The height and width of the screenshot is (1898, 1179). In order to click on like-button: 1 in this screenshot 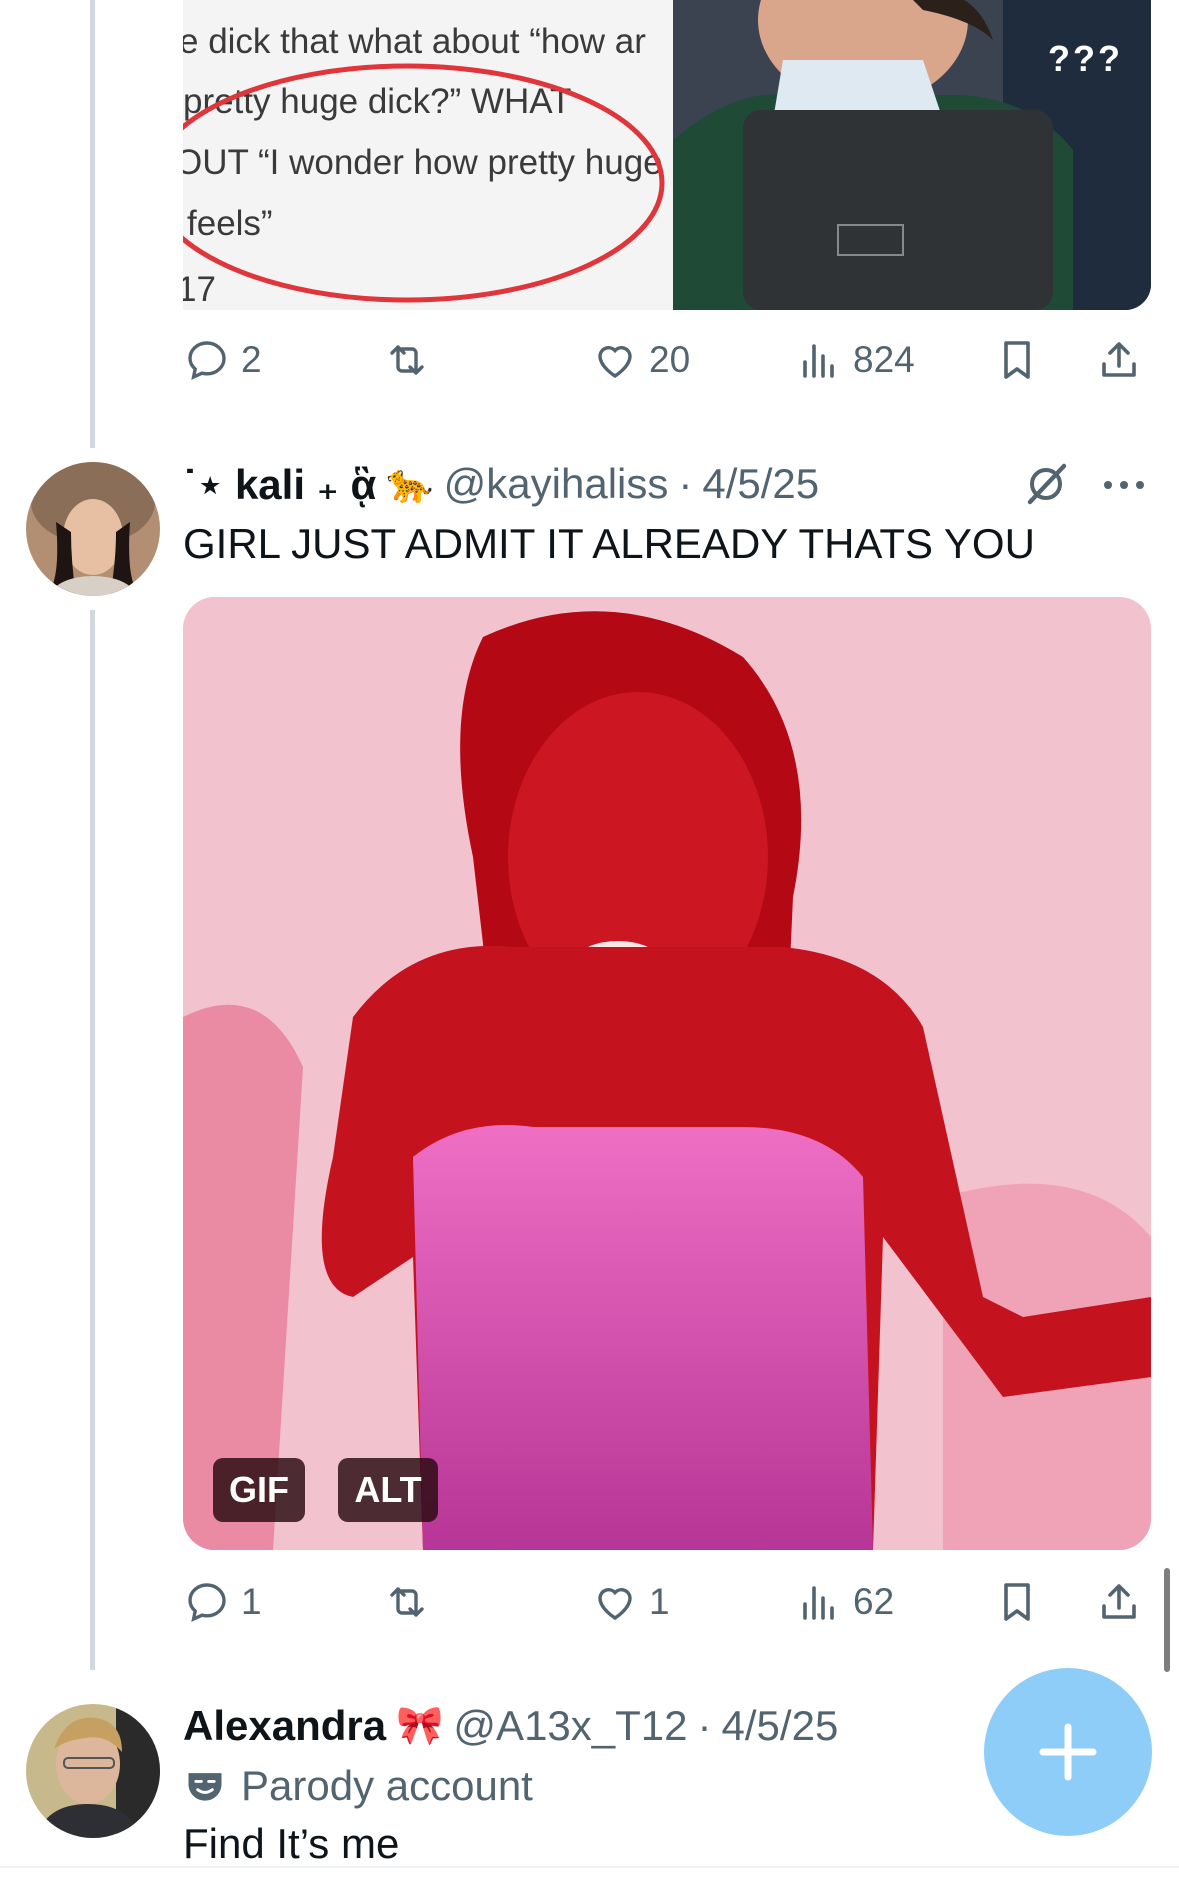, I will do `click(630, 1602)`.